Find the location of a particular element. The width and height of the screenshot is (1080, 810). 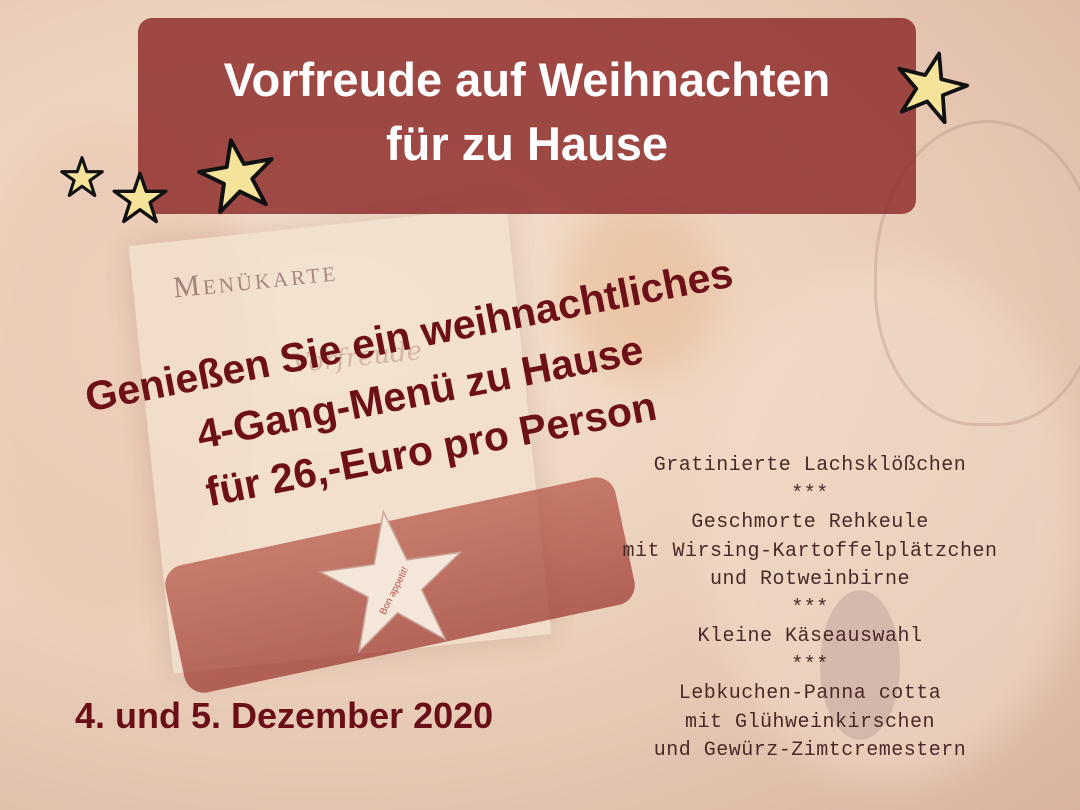

menu-item: mit Glühweinkirschen is located at coordinates (810, 722).